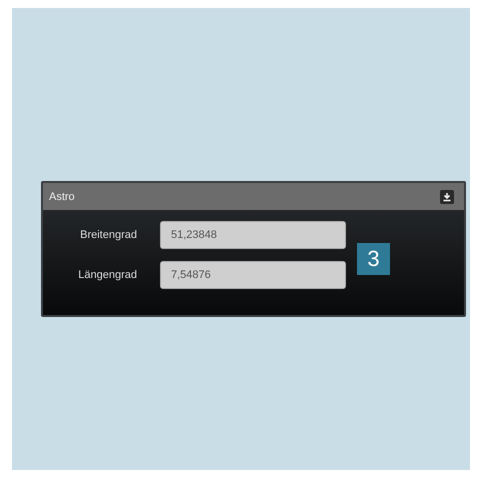 The image size is (483, 485). Describe the element at coordinates (253, 275) in the screenshot. I see `input-field: 7,54876` at that location.